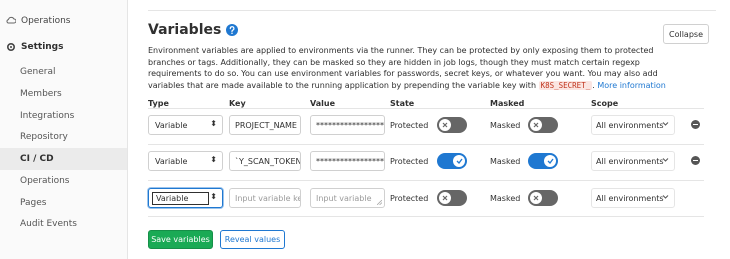  Describe the element at coordinates (237, 103) in the screenshot. I see `column-header-key: Key` at that location.